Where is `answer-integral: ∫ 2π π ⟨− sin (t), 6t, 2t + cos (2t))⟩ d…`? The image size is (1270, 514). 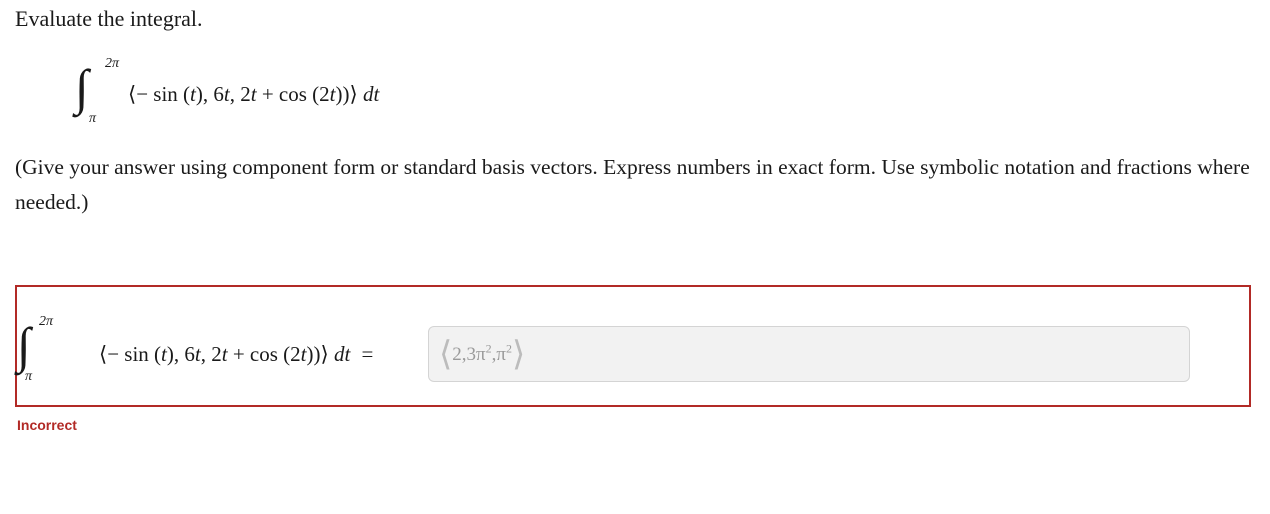
answer-integral: ∫ 2π π ⟨− sin (t), 6t, 2t + cos (2t))⟩ d… is located at coordinates (217, 354).